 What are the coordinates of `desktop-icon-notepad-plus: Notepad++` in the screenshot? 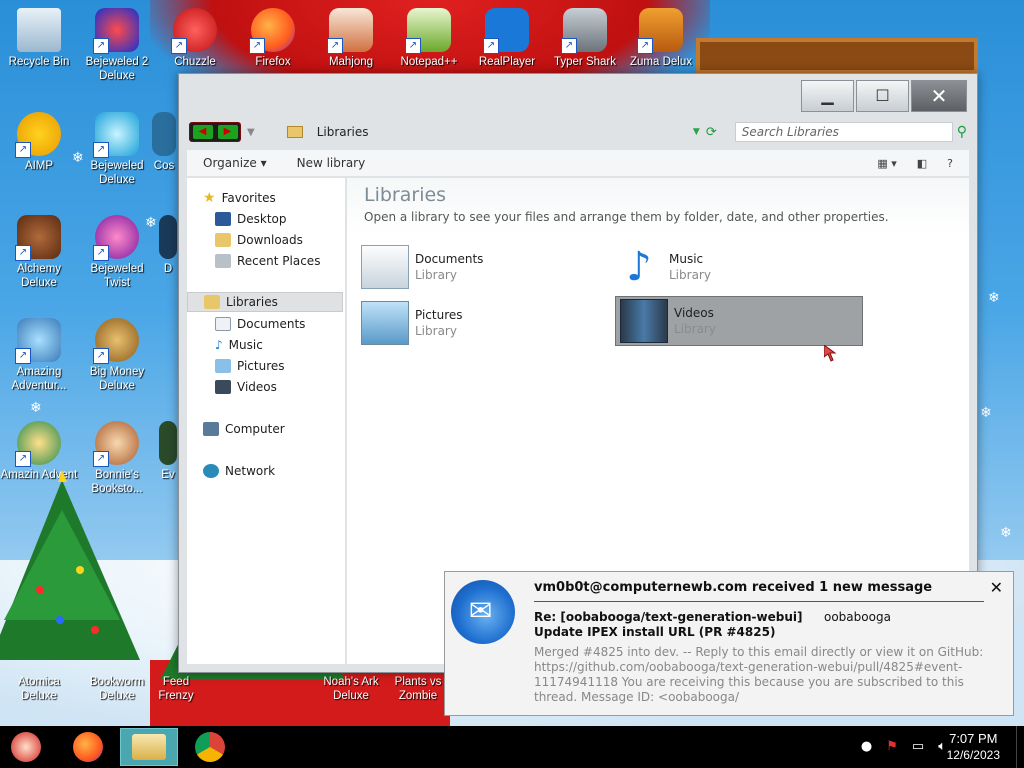 It's located at (429, 38).